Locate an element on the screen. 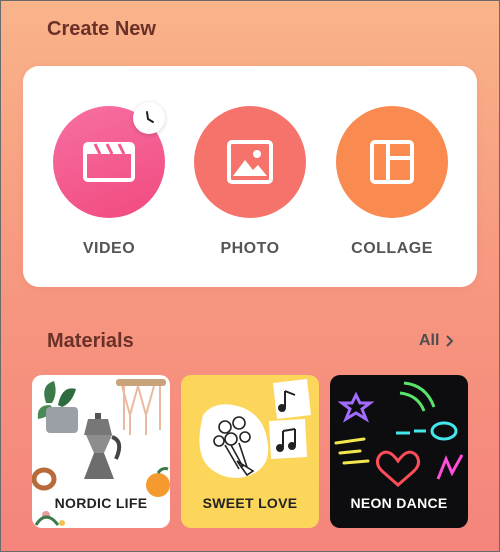 Image resolution: width=500 pixels, height=552 pixels. material-card-nordic-life: NORDIC LIFE is located at coordinates (101, 451).